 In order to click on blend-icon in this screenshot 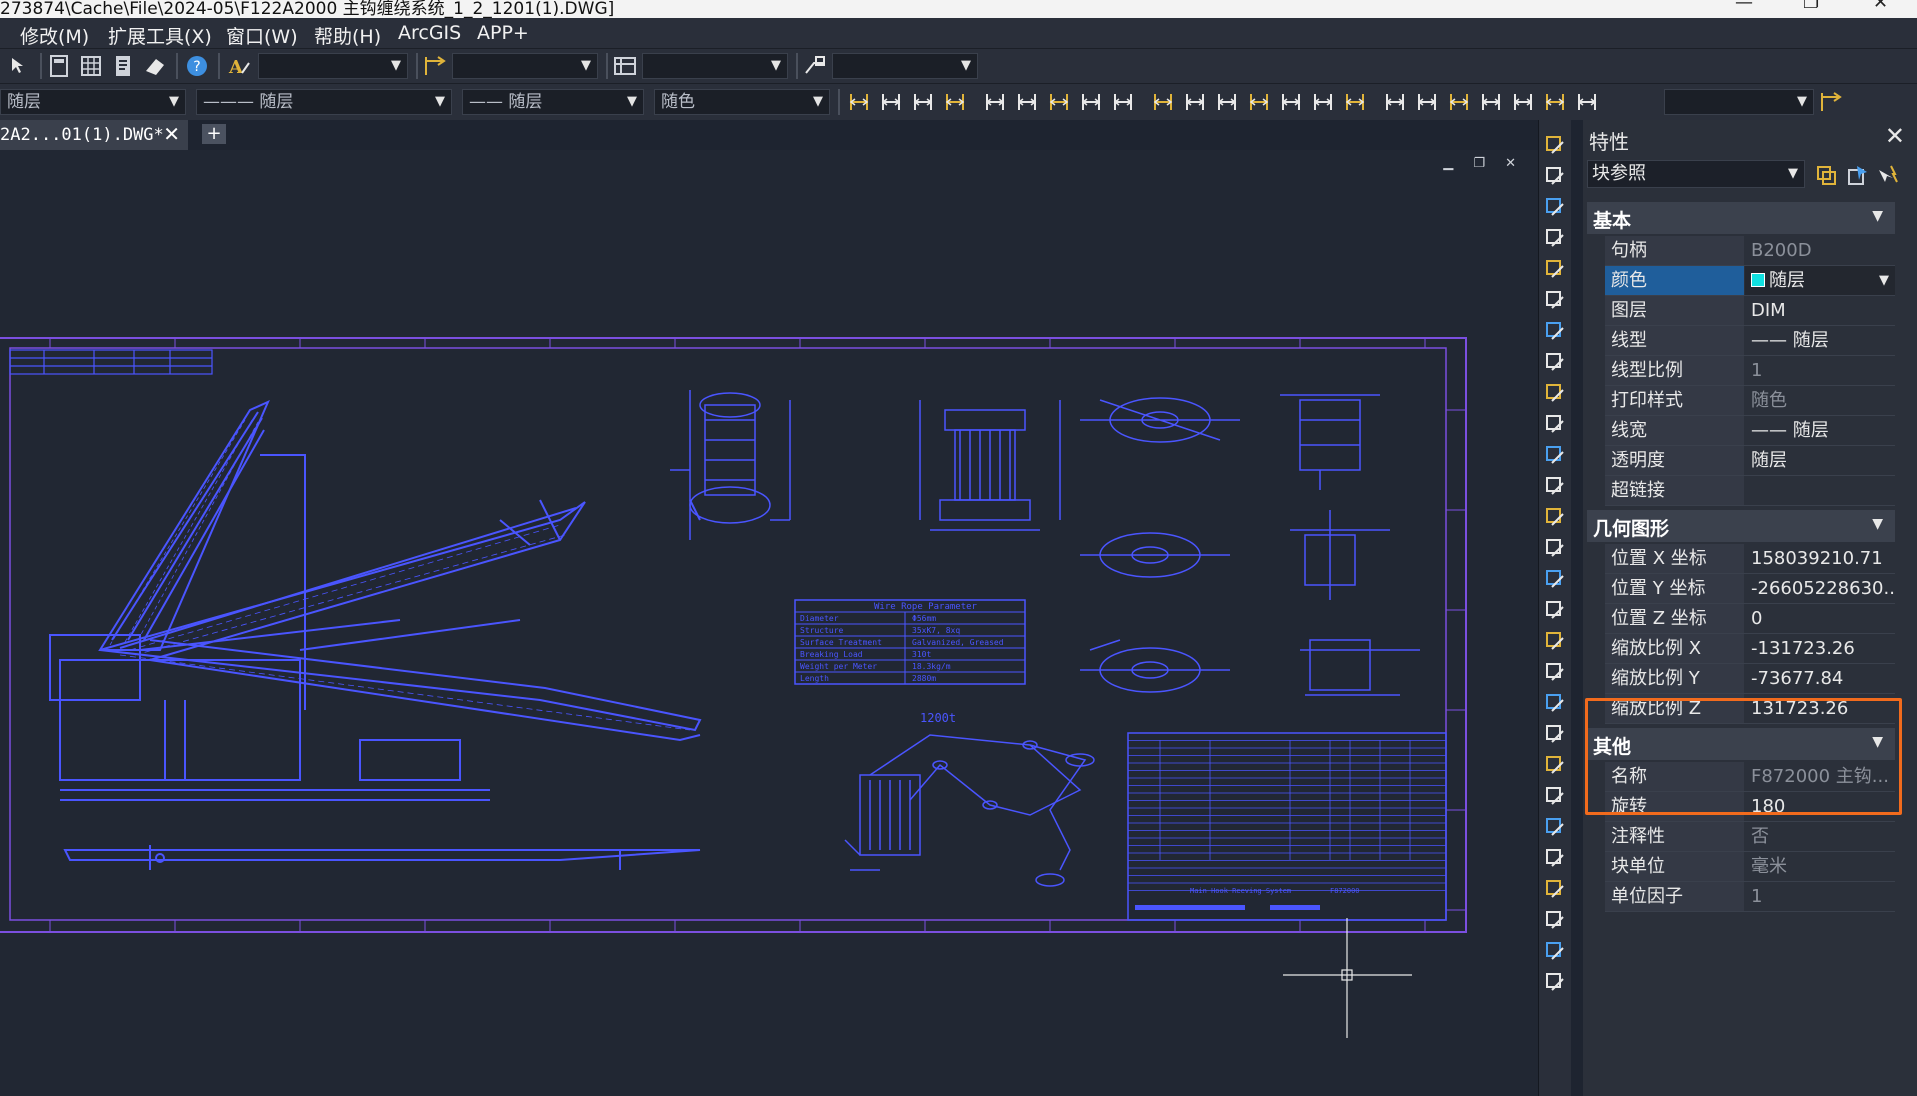, I will do `click(1555, 610)`.